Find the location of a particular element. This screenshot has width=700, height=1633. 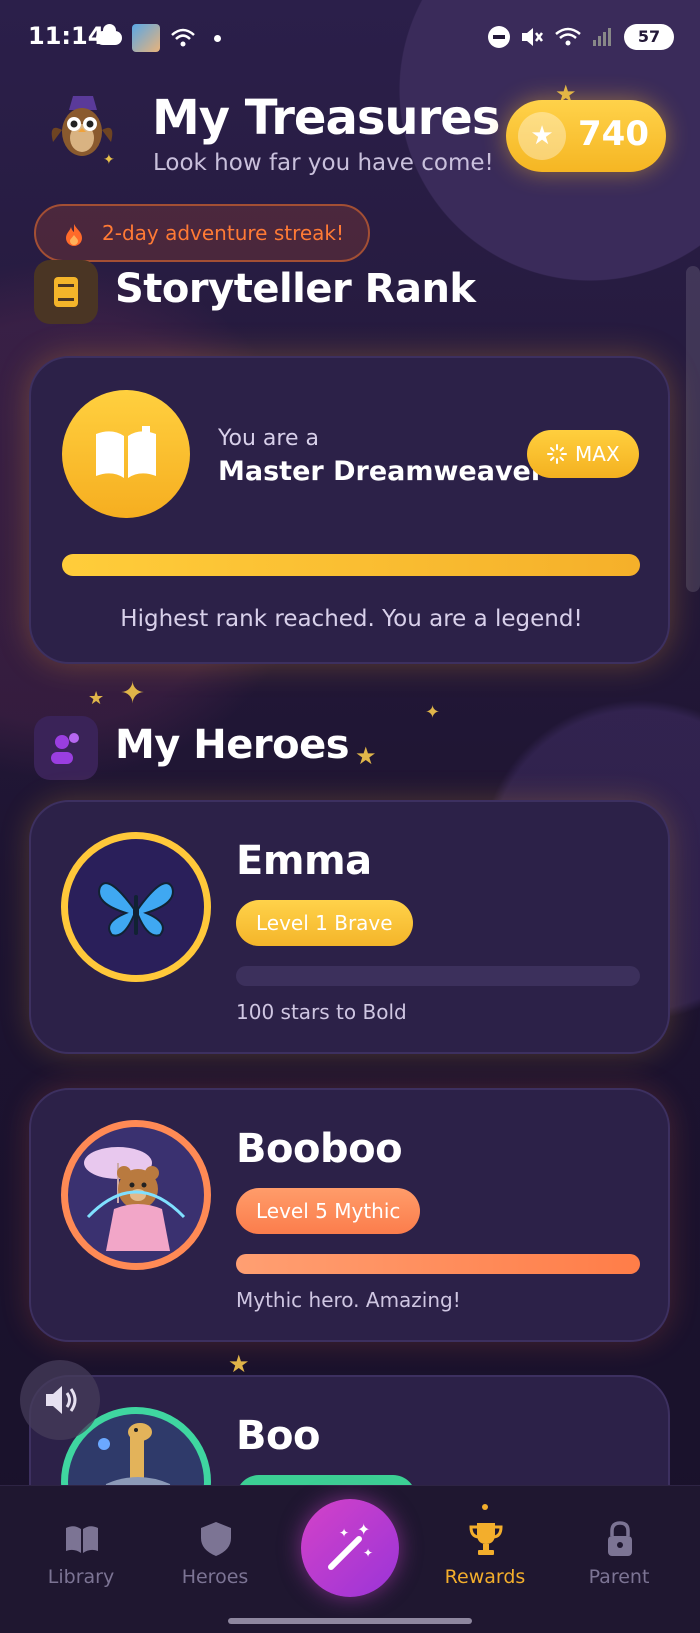

heroes-section-title: My Heroes is located at coordinates (232, 745).